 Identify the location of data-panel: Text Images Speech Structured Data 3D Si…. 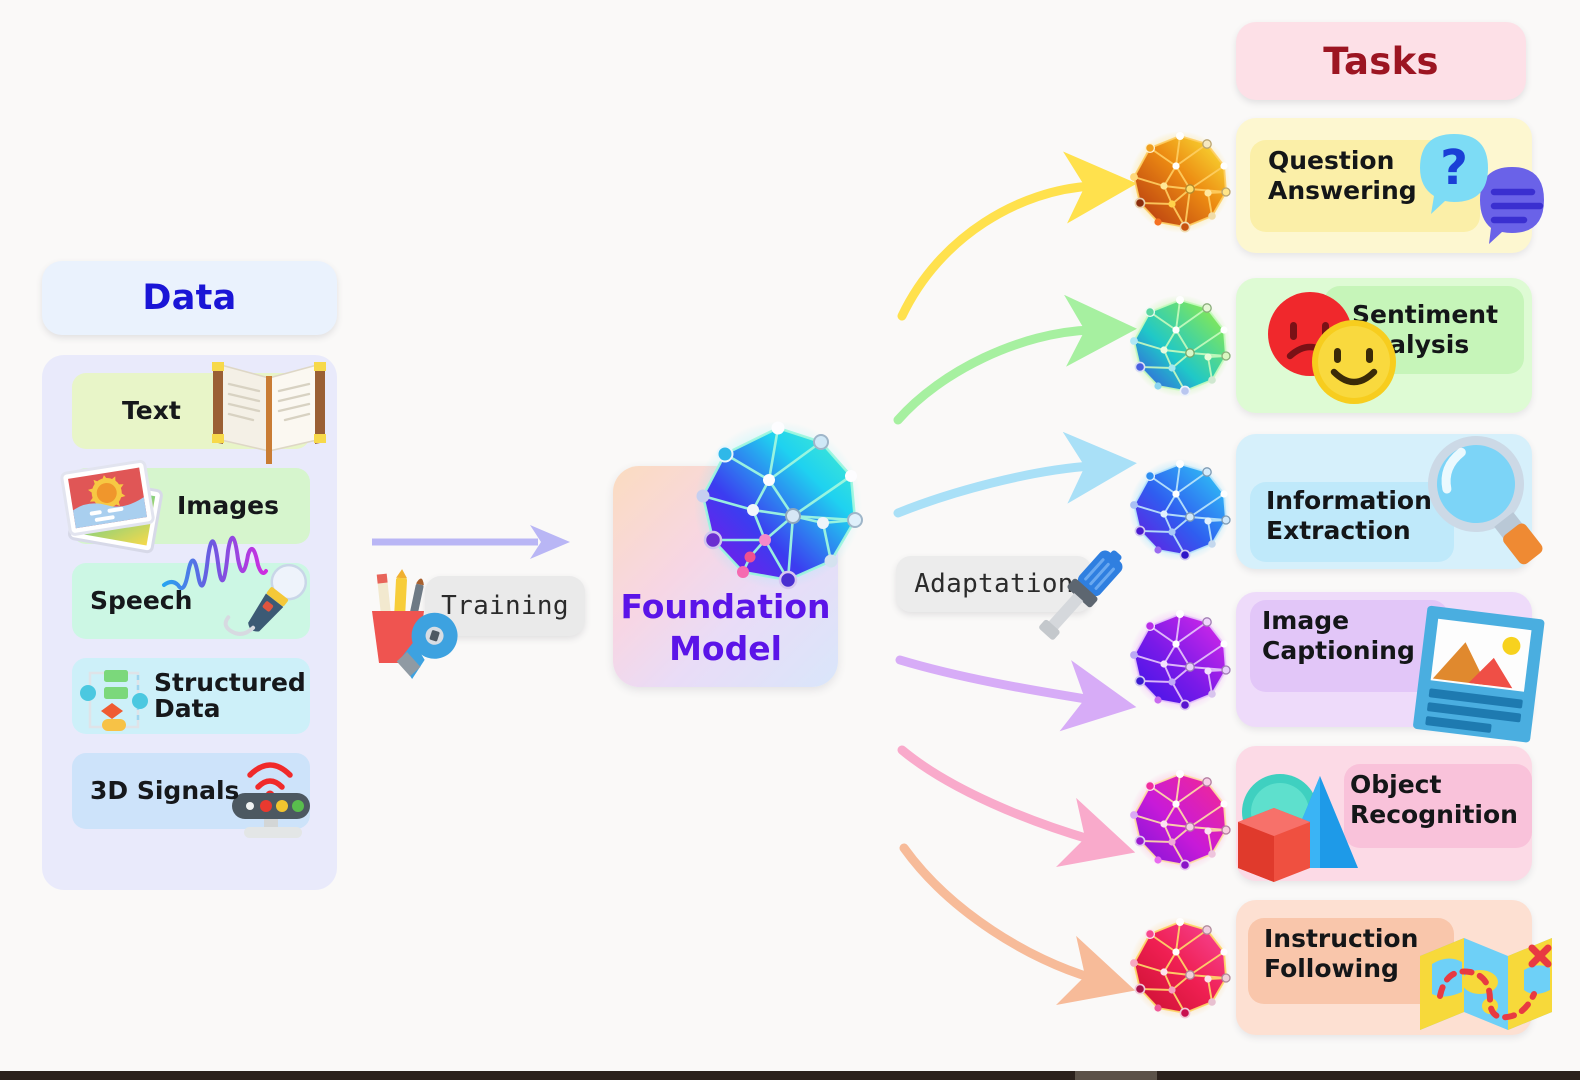
(189, 622).